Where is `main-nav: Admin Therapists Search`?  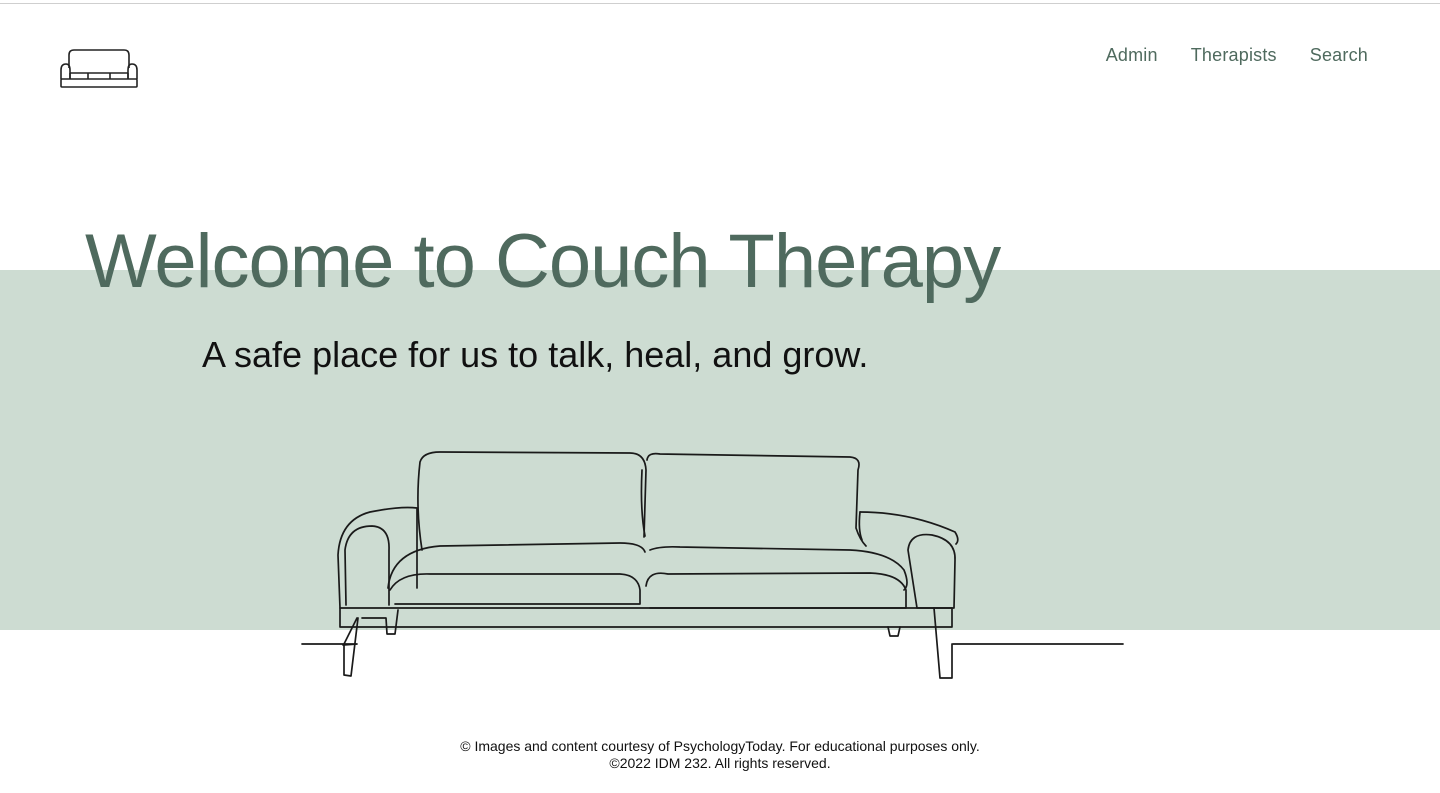
main-nav: Admin Therapists Search is located at coordinates (1237, 55).